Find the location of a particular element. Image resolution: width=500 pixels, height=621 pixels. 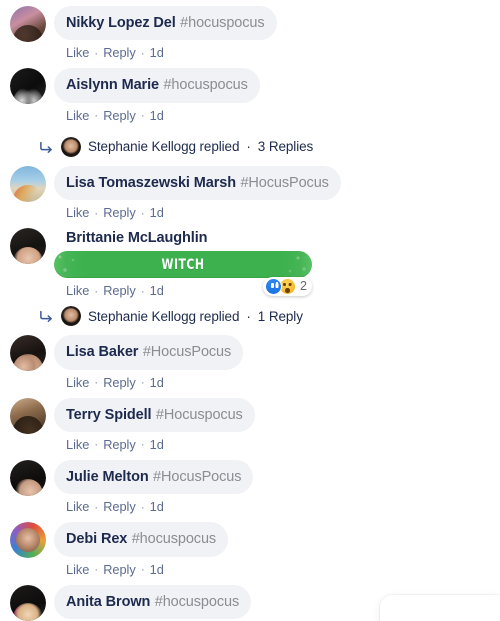

sticker-wrap: WITCH is located at coordinates (183, 265).